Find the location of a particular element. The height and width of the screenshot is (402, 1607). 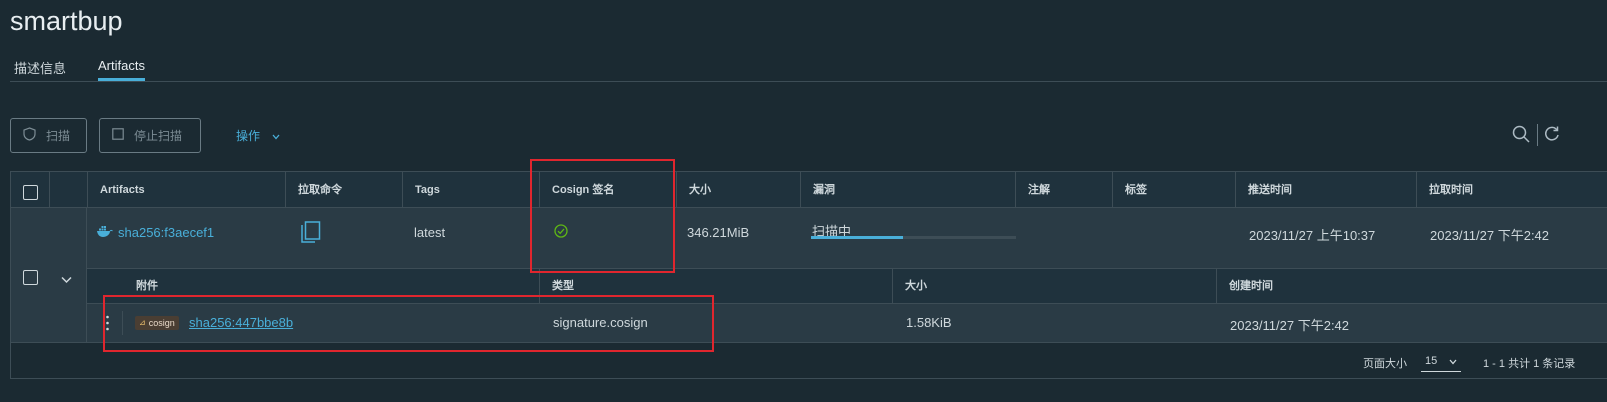

tab-description: 描述信息 is located at coordinates (40, 70).